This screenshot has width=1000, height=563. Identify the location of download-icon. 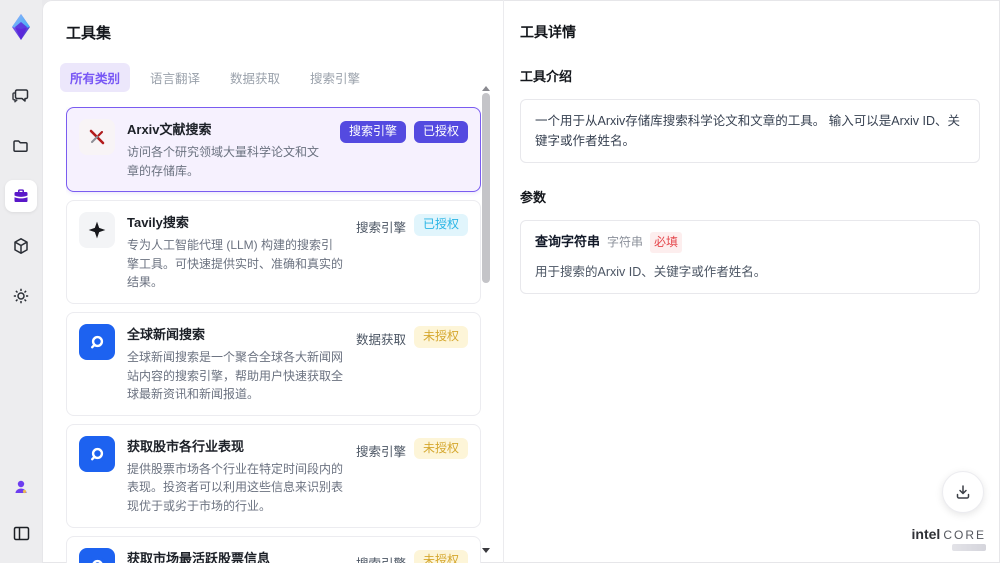
(963, 492).